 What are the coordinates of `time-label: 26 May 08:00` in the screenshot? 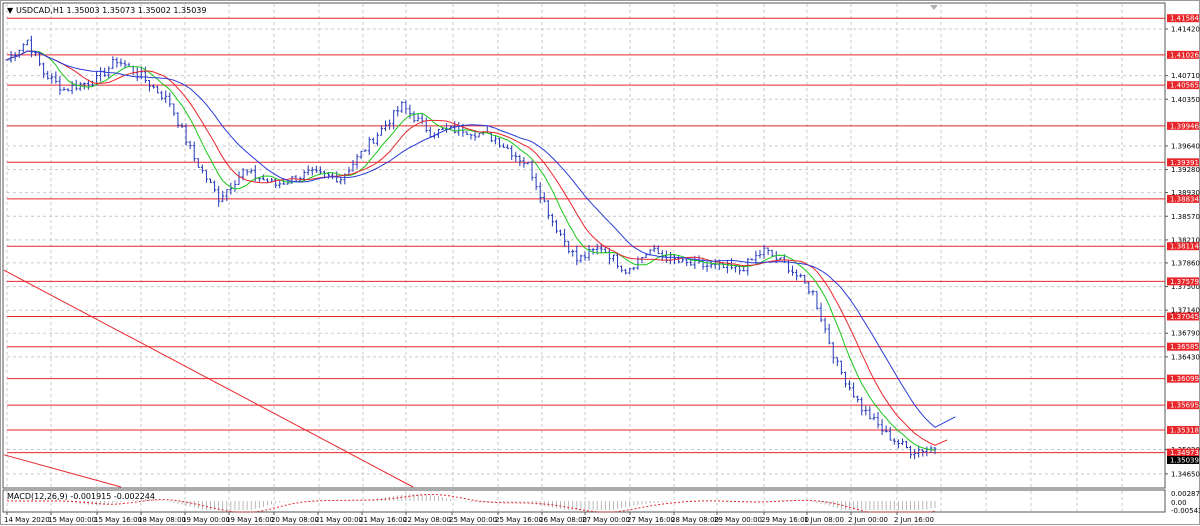 It's located at (563, 520).